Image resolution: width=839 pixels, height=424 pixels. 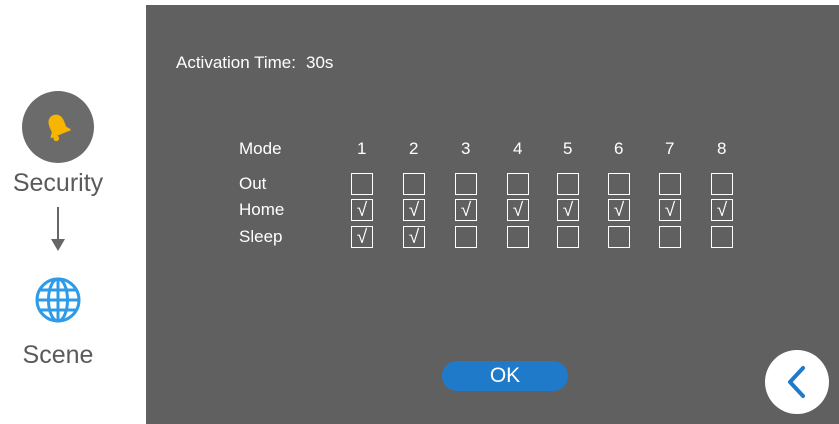 What do you see at coordinates (261, 236) in the screenshot?
I see `row-label-sleep: Sleep` at bounding box center [261, 236].